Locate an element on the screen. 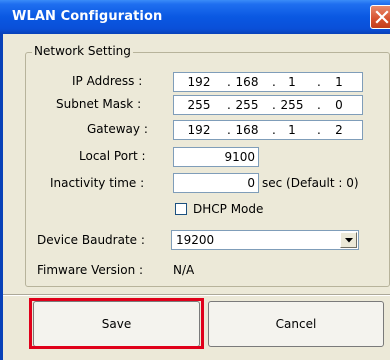  subnet-octet-3: 255 is located at coordinates (292, 105).